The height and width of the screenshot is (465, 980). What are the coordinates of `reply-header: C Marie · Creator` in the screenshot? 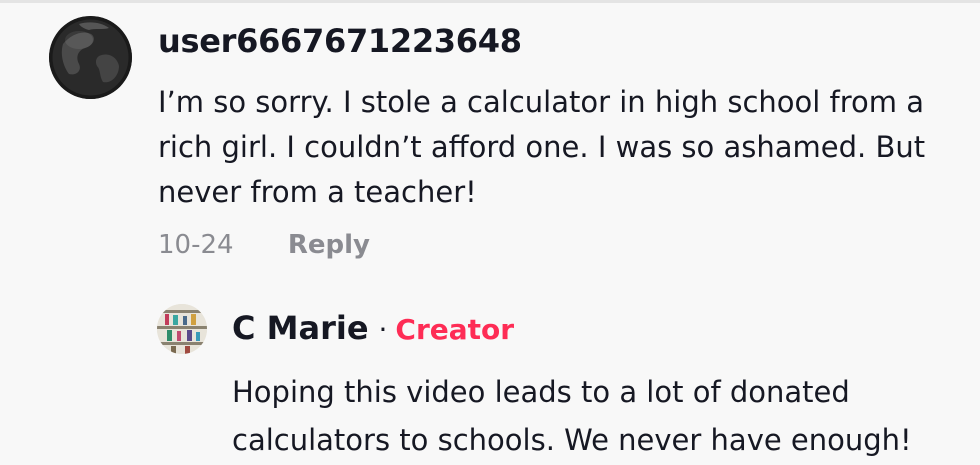 It's located at (373, 328).